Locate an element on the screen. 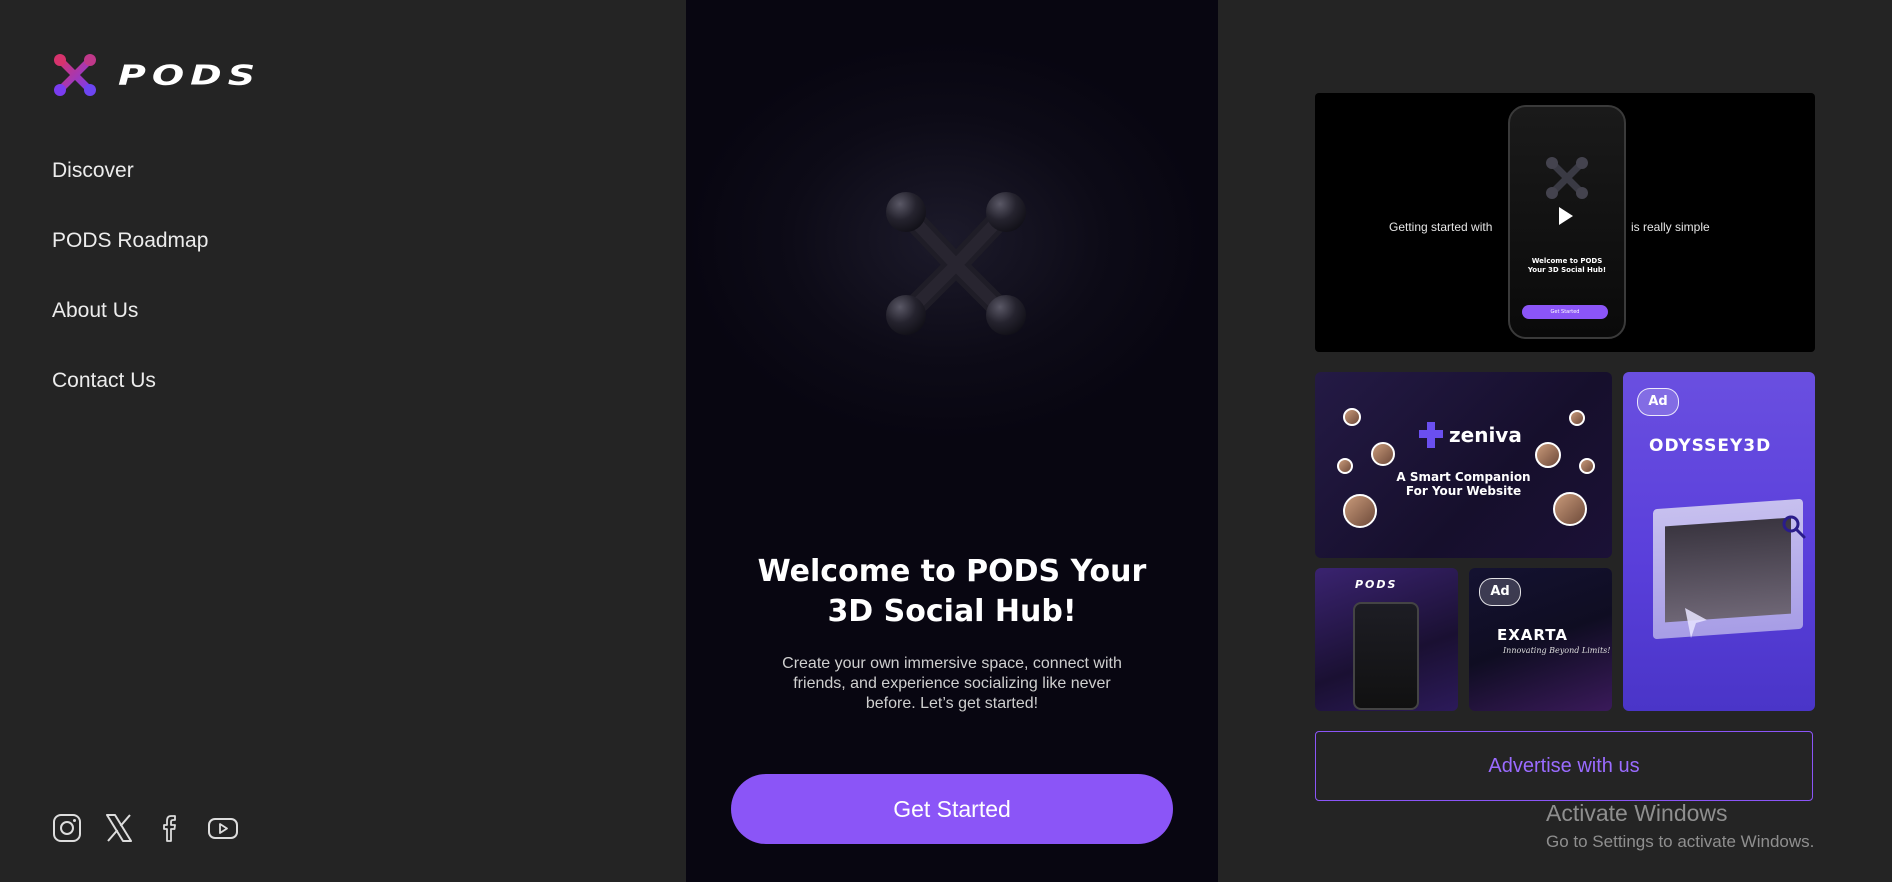 This screenshot has height=882, width=1892. brand-wordmark: PODS is located at coordinates (190, 75).